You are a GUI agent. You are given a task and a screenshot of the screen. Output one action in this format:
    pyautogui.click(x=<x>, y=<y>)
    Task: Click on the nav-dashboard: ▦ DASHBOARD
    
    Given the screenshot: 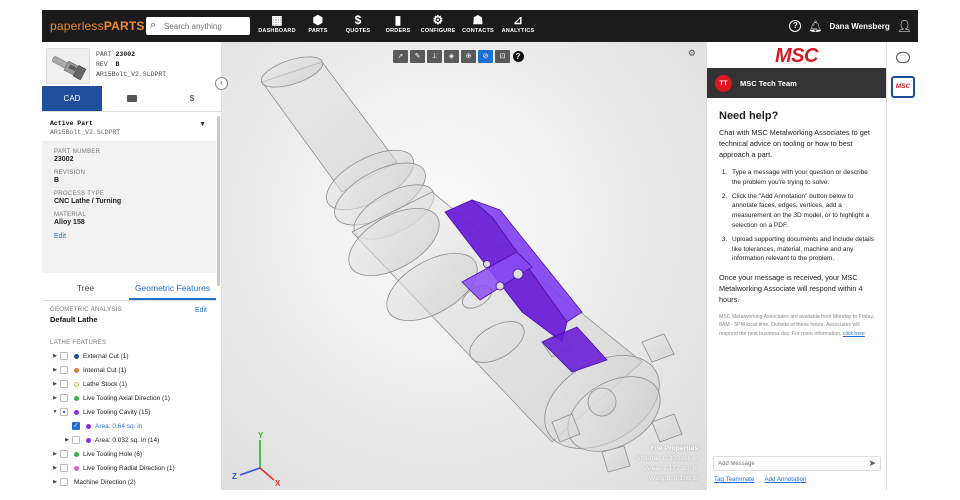 What is the action you would take?
    pyautogui.click(x=277, y=23)
    